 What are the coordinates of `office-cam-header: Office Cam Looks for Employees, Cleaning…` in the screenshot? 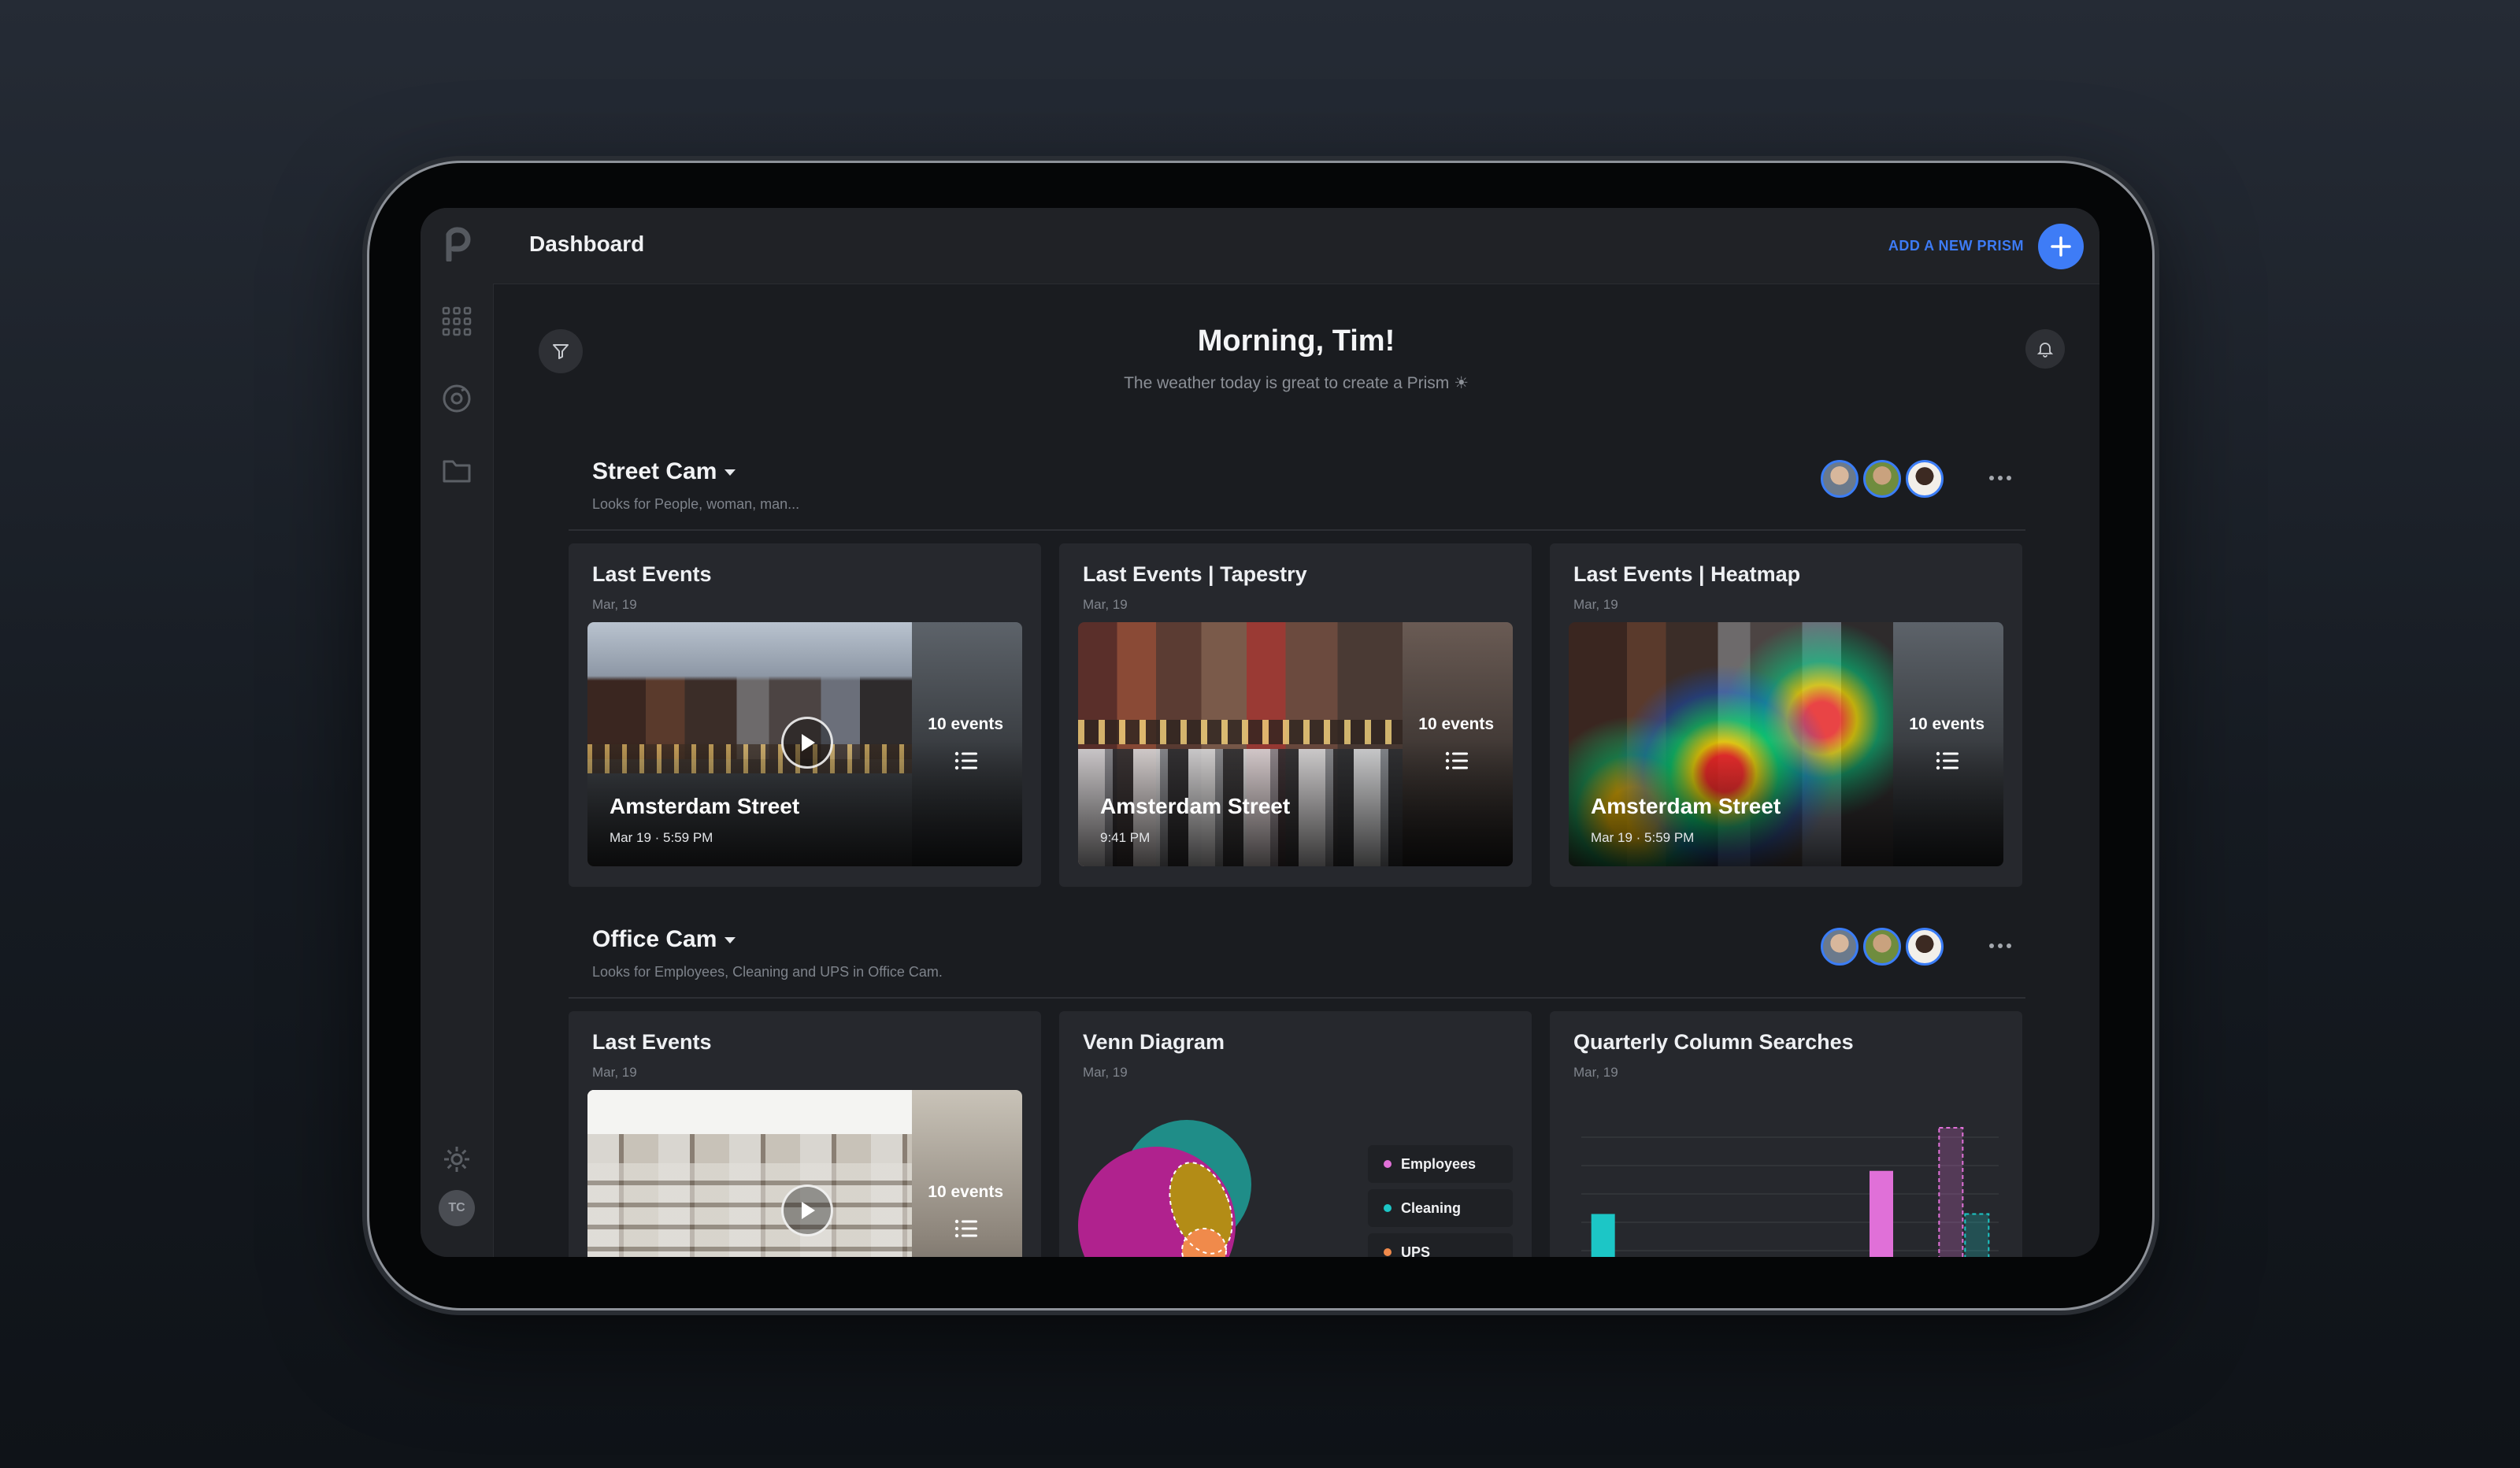 It's located at (1308, 958).